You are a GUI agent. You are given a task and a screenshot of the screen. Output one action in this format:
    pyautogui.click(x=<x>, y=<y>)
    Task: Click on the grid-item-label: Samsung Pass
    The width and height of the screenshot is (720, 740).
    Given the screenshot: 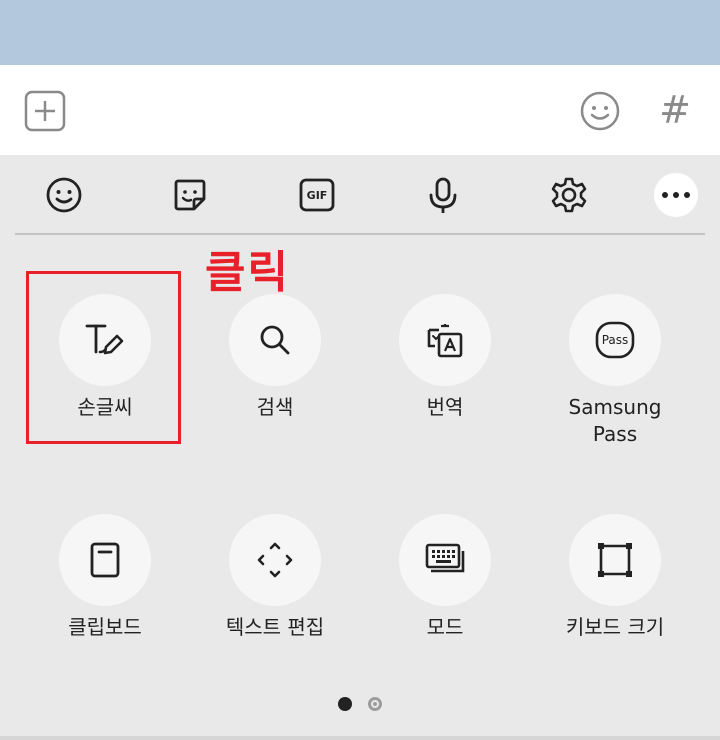 What is the action you would take?
    pyautogui.click(x=615, y=420)
    